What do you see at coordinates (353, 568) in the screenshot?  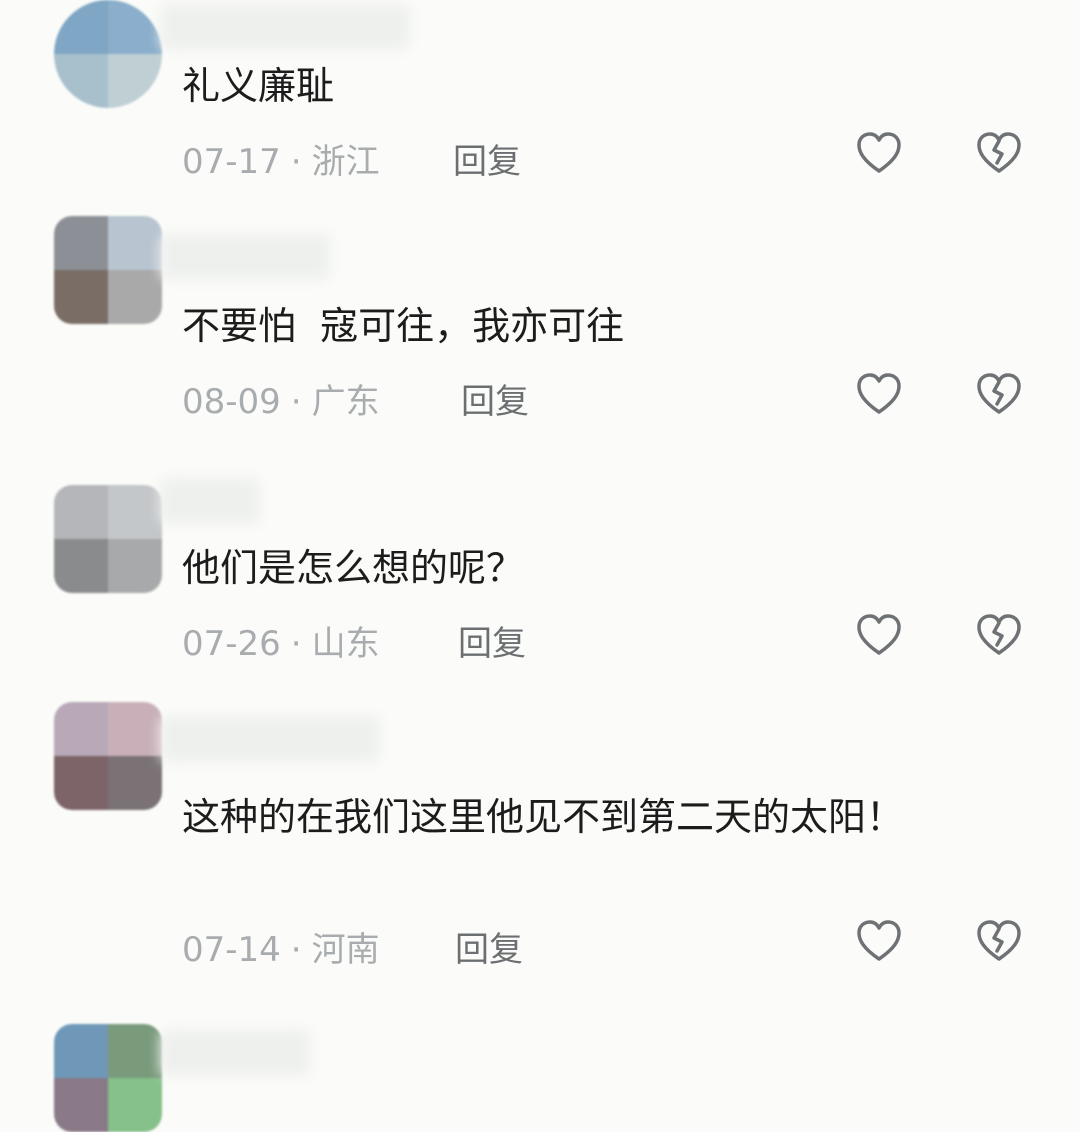 I see `comment-text: 他们是怎么想的呢？` at bounding box center [353, 568].